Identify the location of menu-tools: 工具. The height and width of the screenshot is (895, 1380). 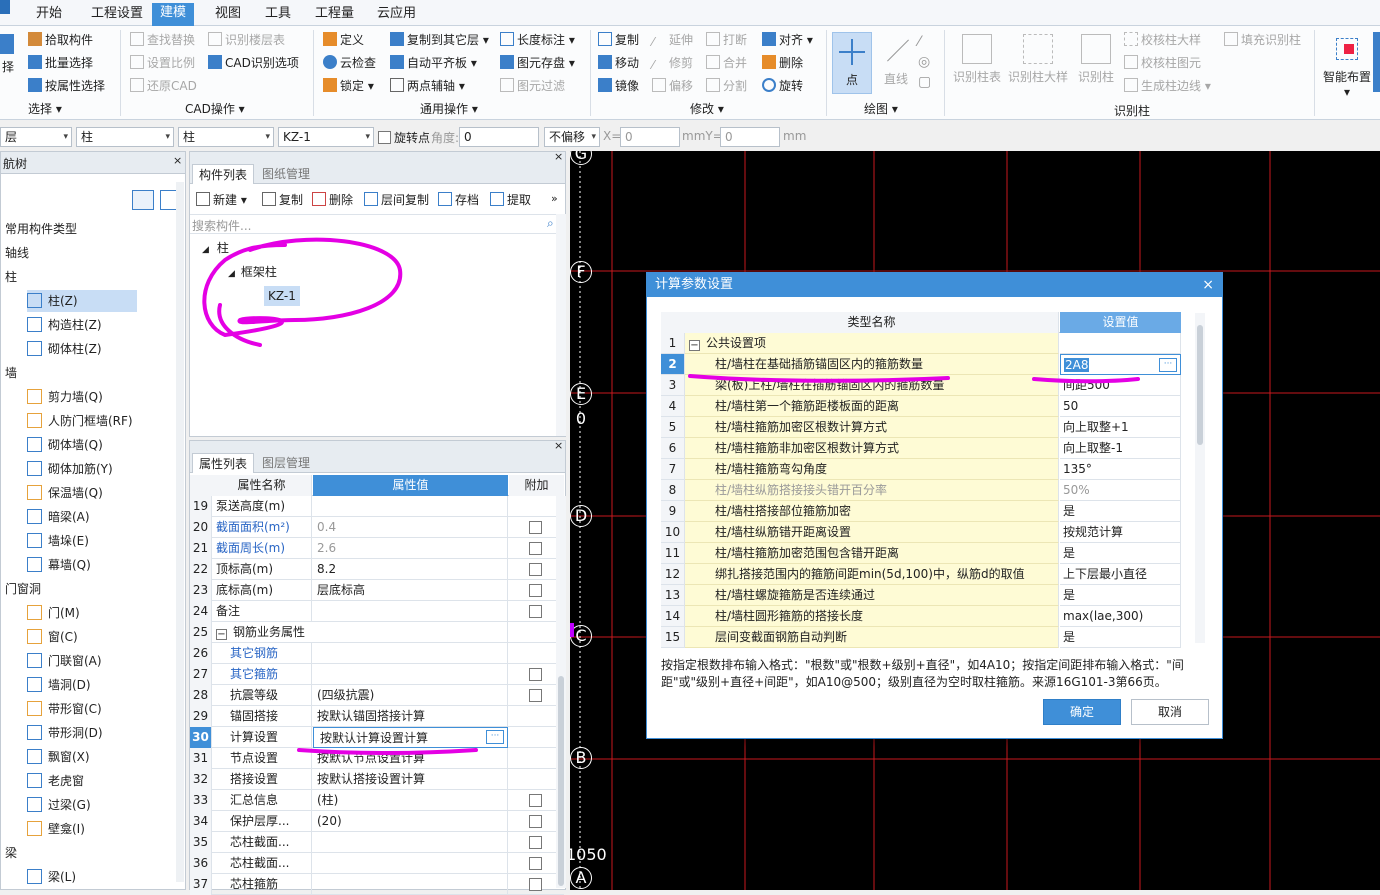
(278, 15).